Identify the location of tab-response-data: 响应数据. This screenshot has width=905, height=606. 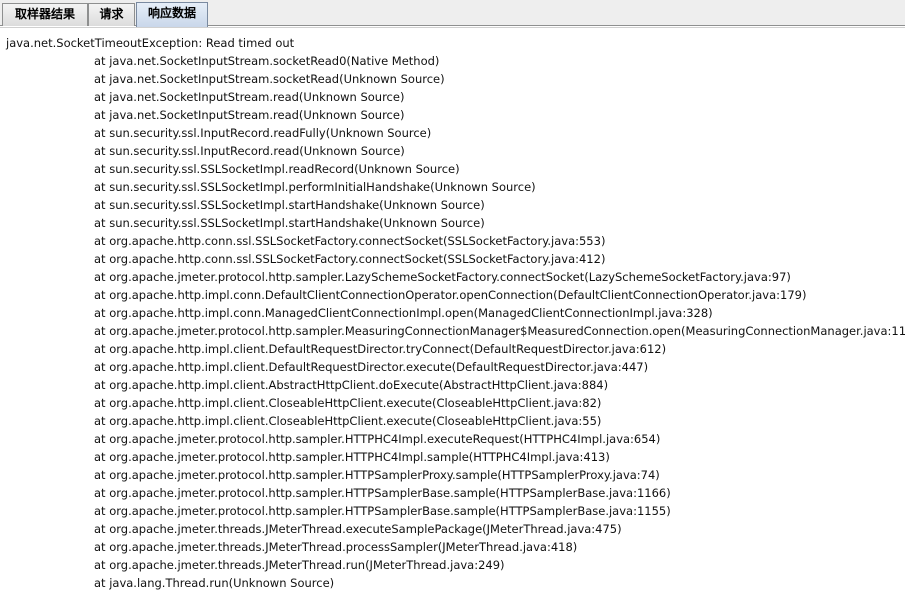
(172, 14).